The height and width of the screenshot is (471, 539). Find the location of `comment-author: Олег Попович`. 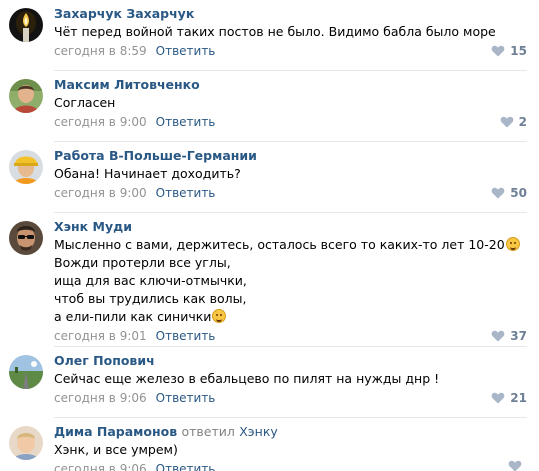

comment-author: Олег Попович is located at coordinates (290, 360).